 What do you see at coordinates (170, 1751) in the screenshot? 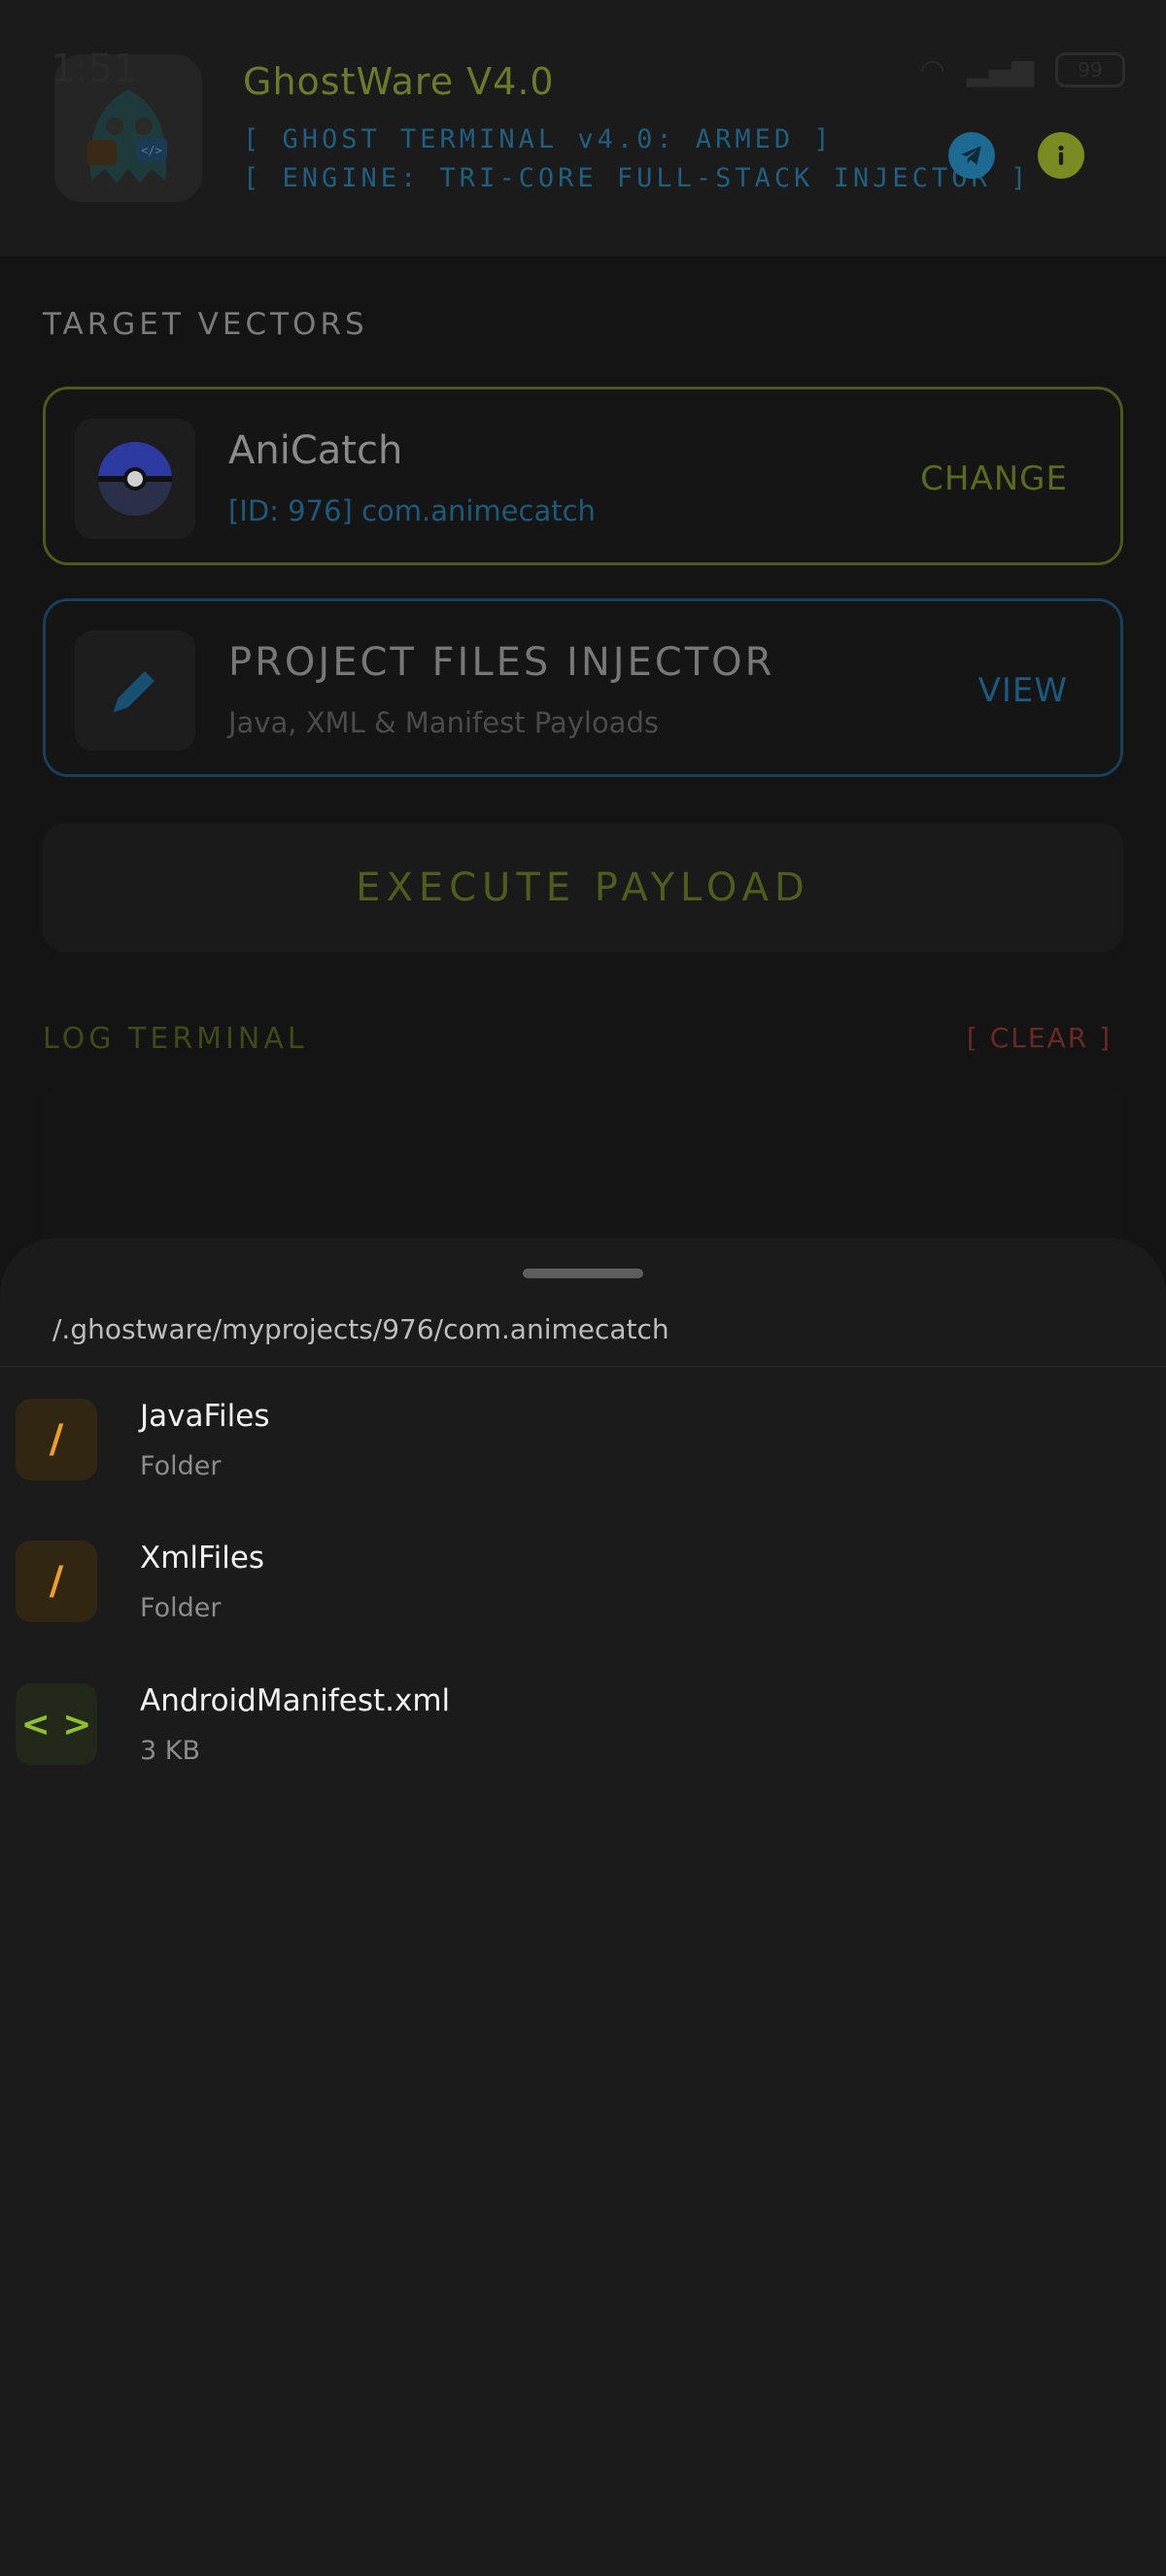
I see `file-meta: 3 KB` at bounding box center [170, 1751].